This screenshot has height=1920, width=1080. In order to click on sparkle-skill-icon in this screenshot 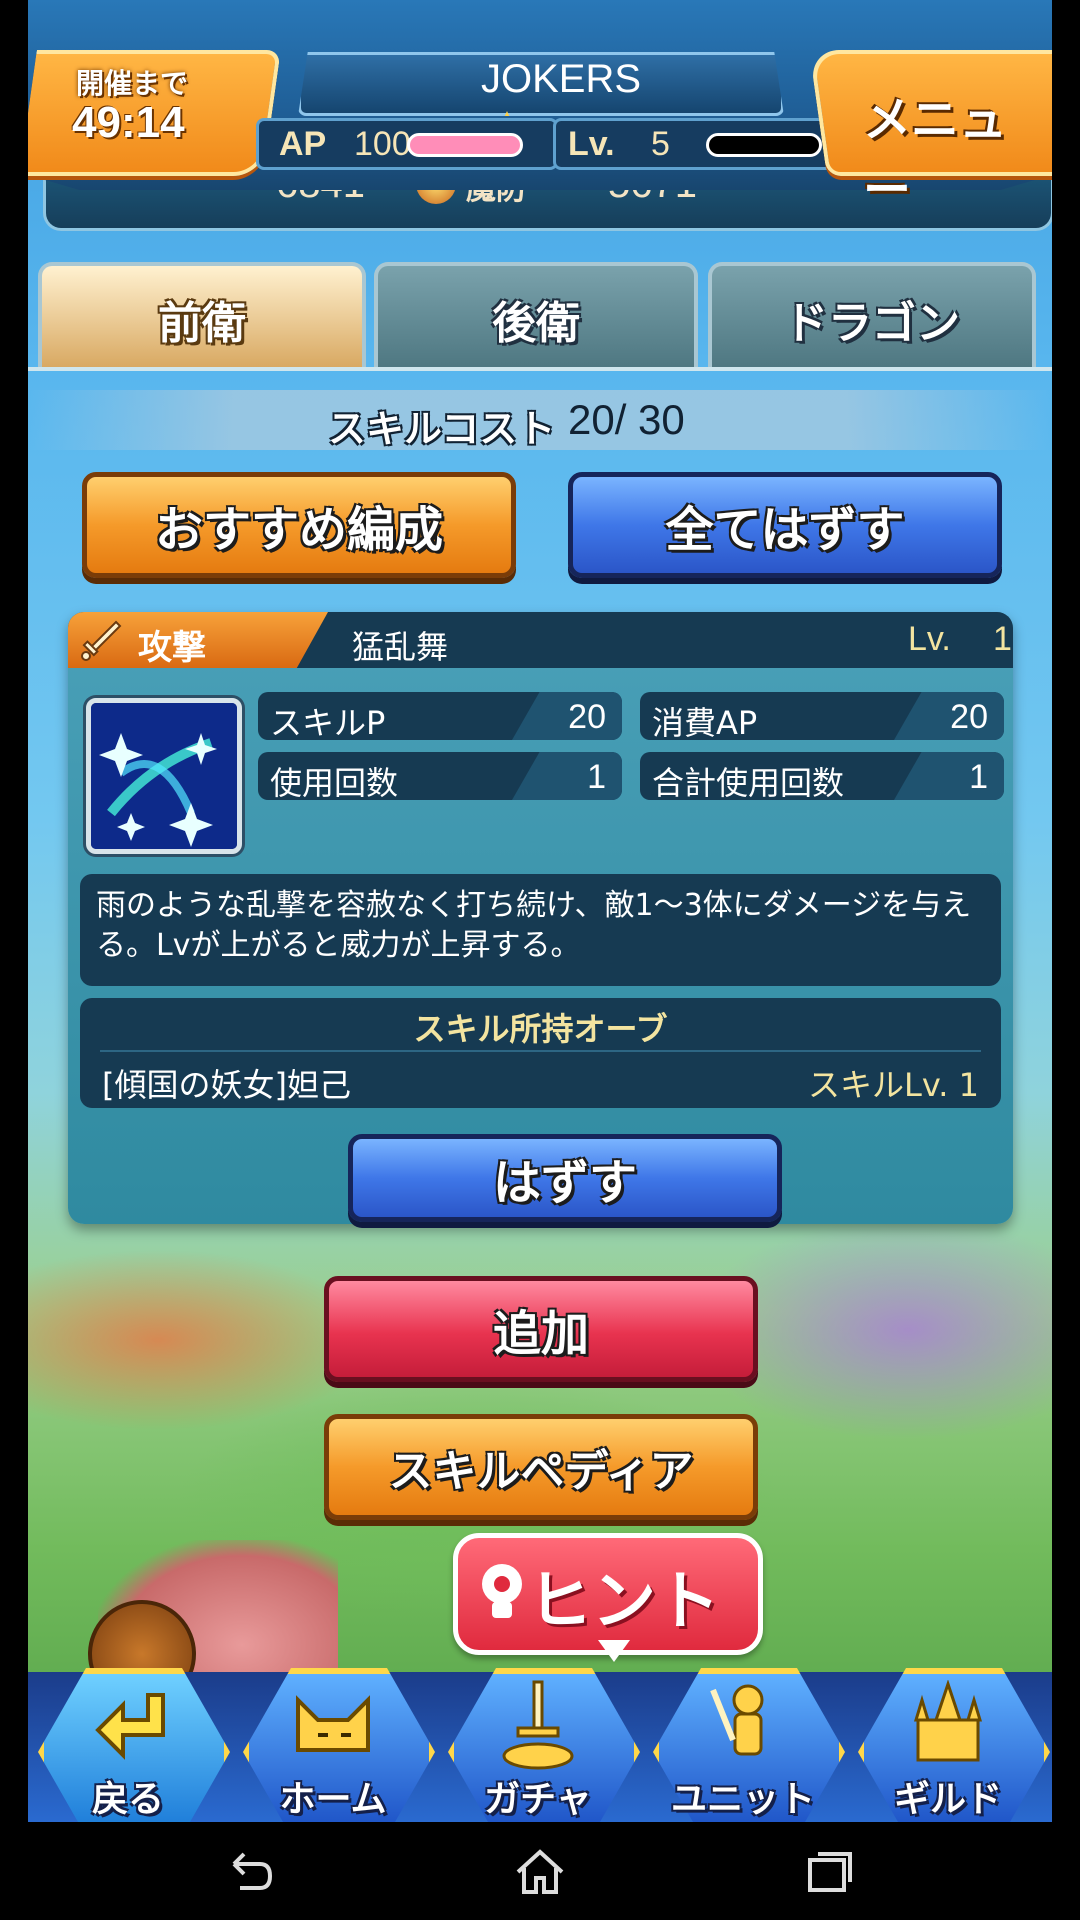, I will do `click(164, 776)`.